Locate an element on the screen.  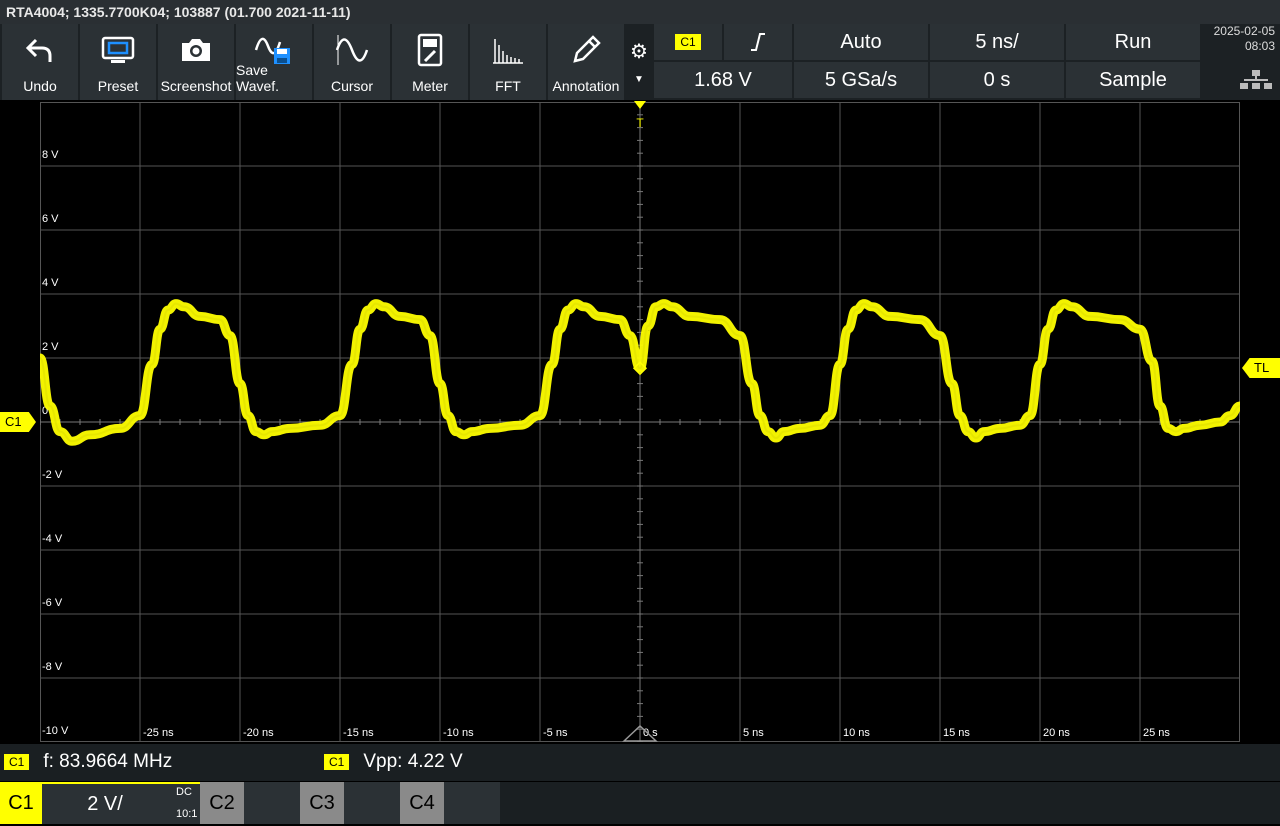
meter-label: Meter is located at coordinates (430, 86).